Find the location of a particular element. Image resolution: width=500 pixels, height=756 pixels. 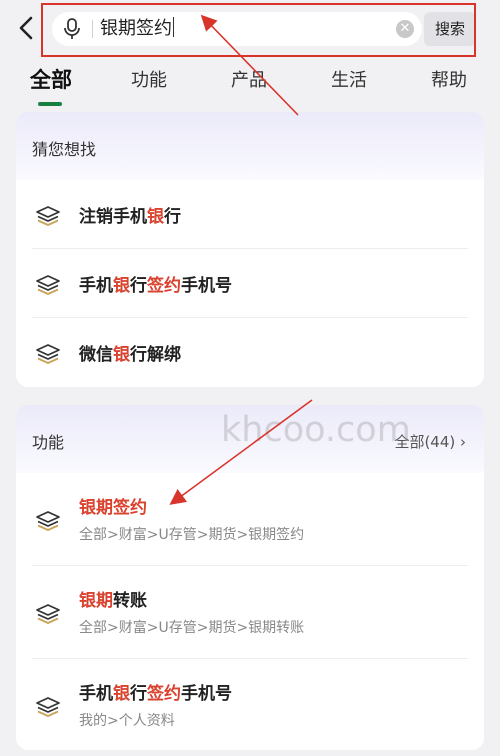

guess-card-header: 猜您想找 is located at coordinates (250, 146).